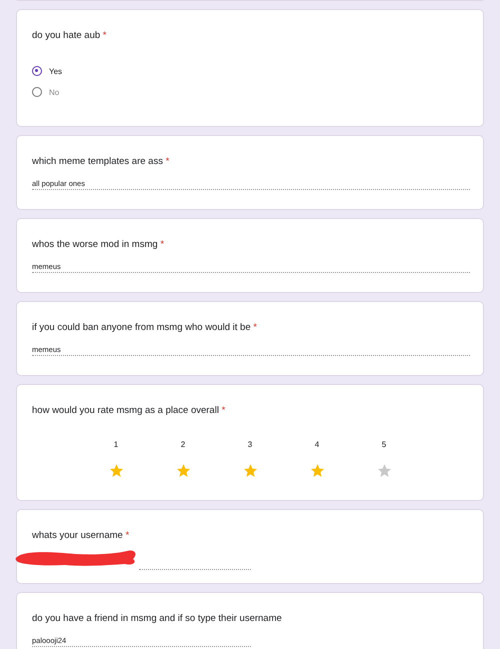  What do you see at coordinates (384, 445) in the screenshot?
I see `scale-number: 5` at bounding box center [384, 445].